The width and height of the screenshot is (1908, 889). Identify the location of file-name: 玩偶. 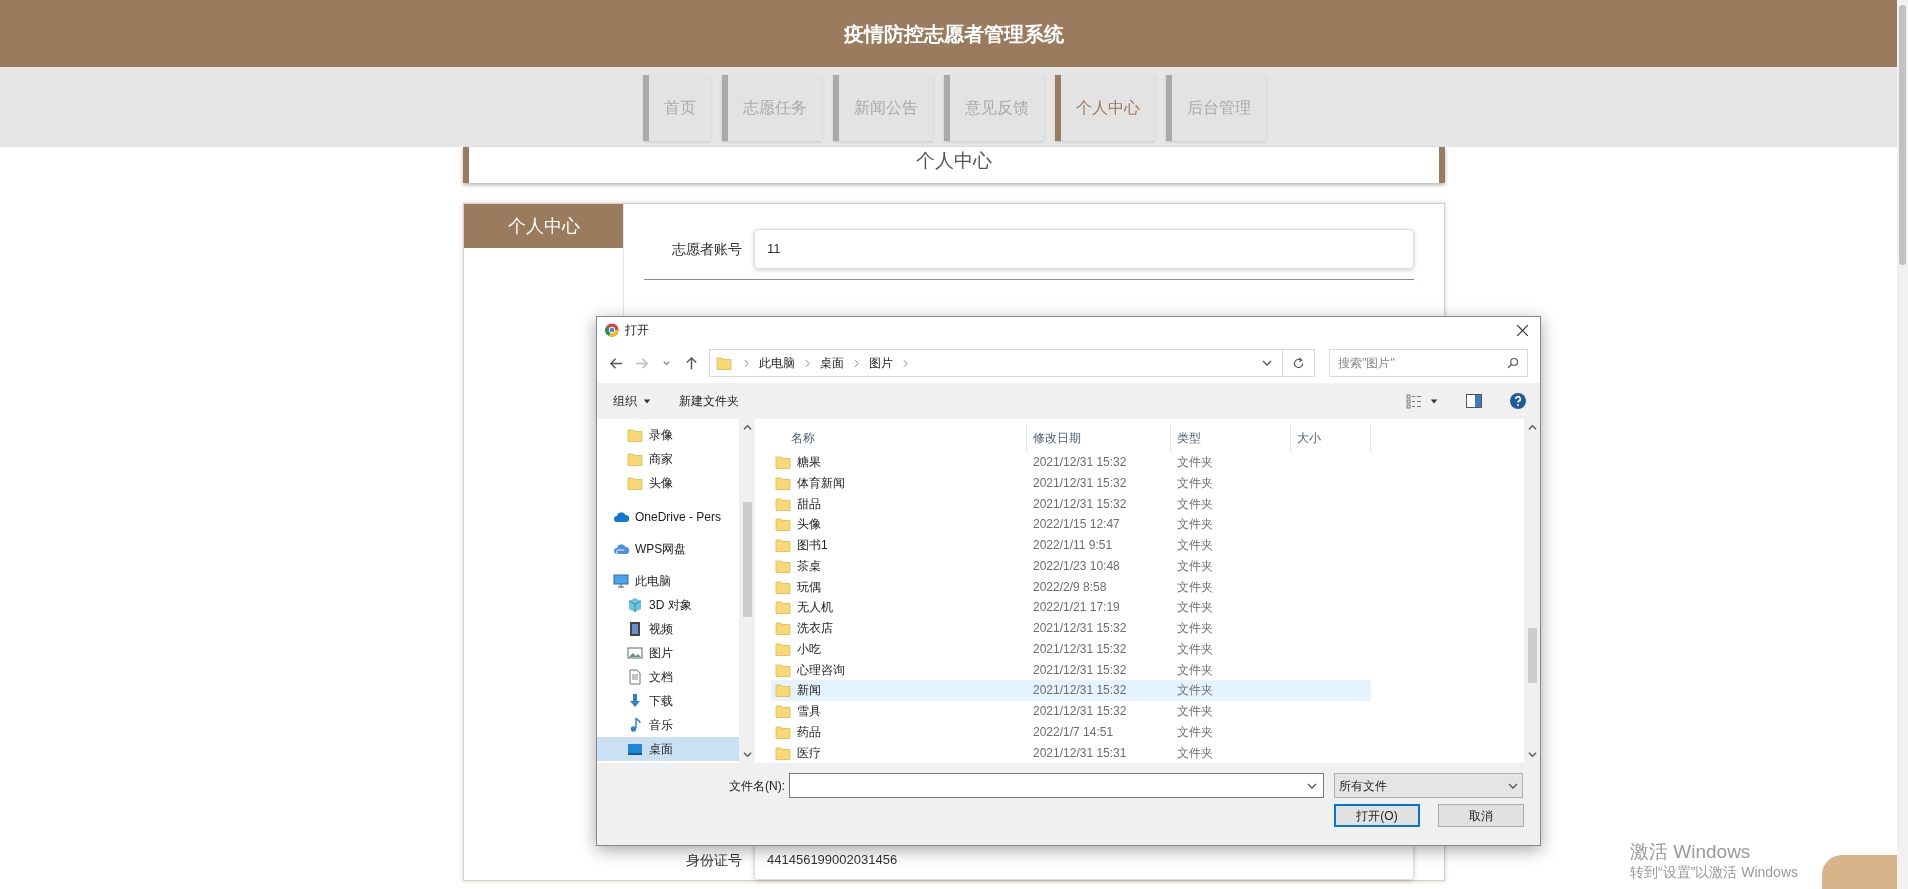
(809, 587).